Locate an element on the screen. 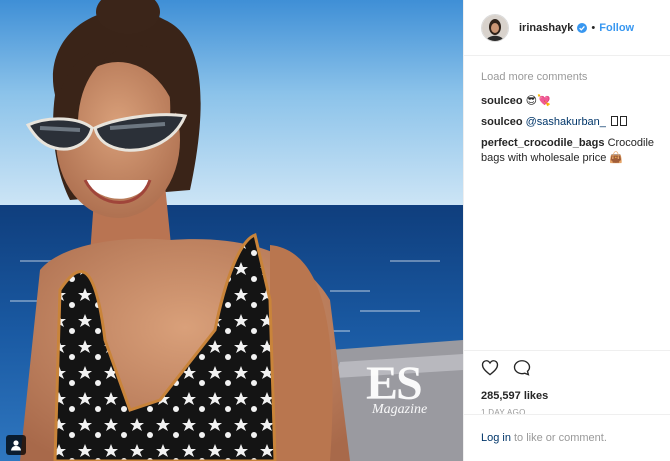 This screenshot has width=670, height=461. comment-mention-link: @sashakurban_ is located at coordinates (566, 122).